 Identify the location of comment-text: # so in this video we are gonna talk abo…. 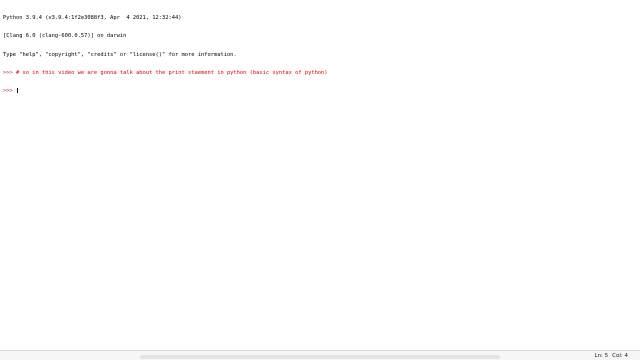
(171, 73).